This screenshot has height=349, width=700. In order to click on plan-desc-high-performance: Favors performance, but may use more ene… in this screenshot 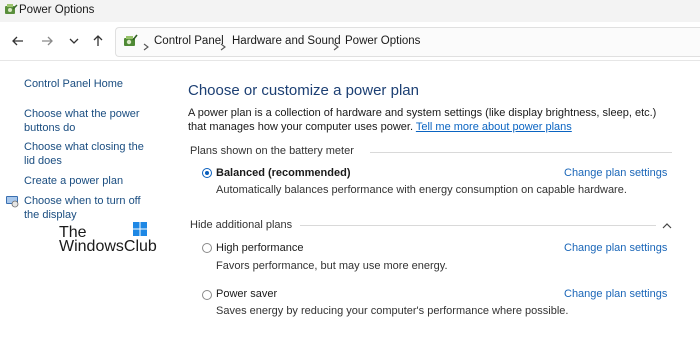, I will do `click(332, 266)`.